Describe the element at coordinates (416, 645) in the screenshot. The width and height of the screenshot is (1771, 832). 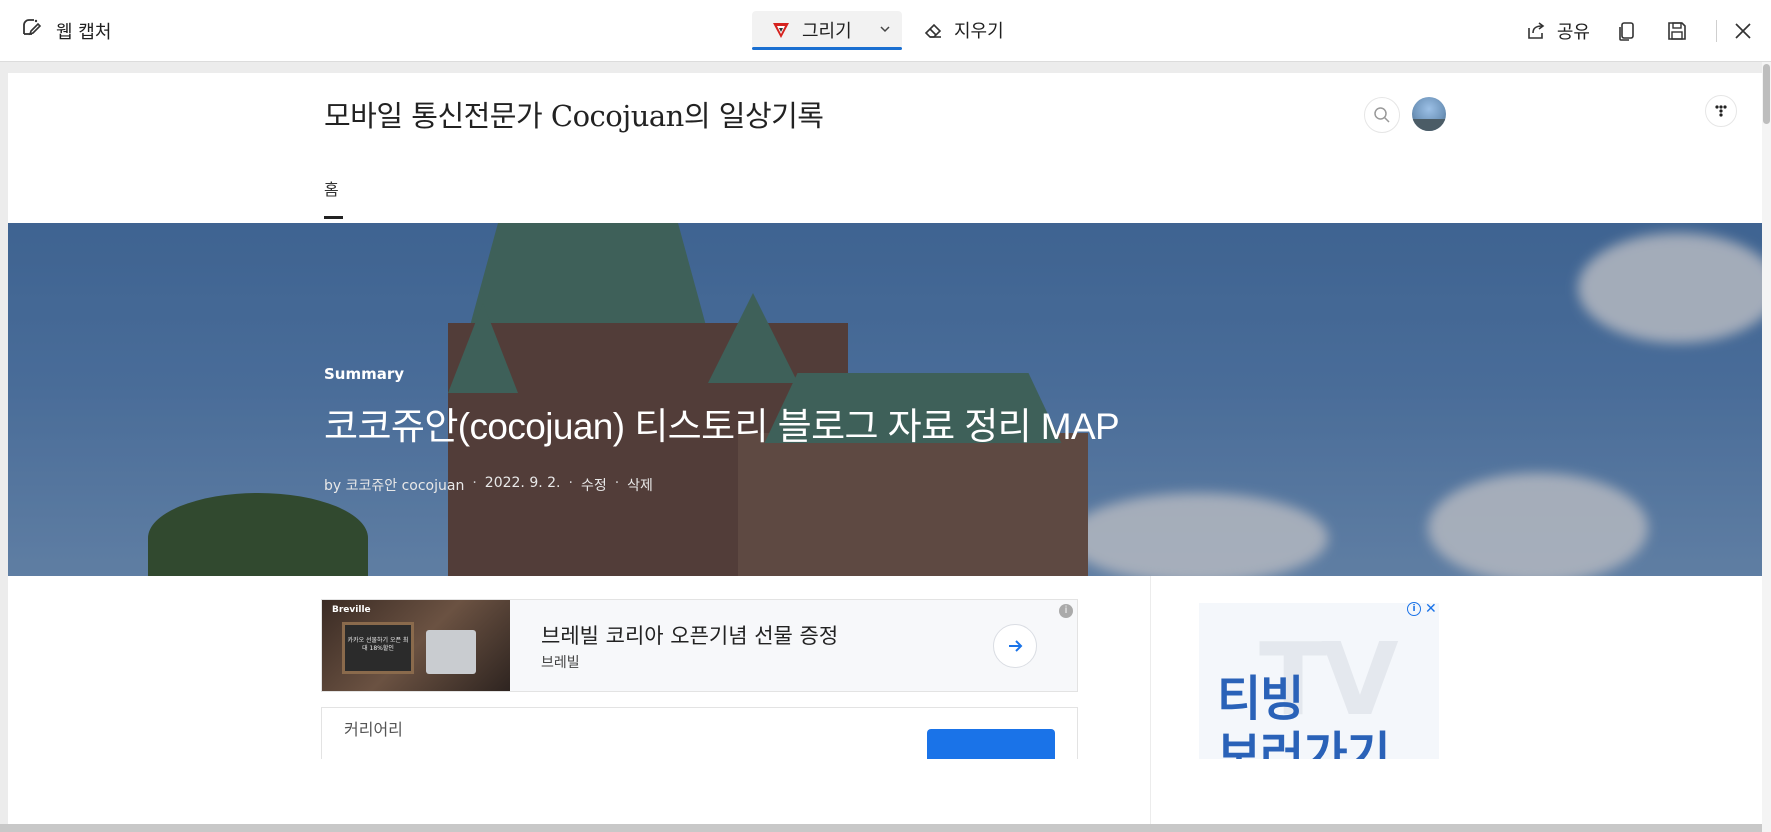
I see `ad-image: Breville 카카오 선물하기 오픈 최대 18%할인` at that location.